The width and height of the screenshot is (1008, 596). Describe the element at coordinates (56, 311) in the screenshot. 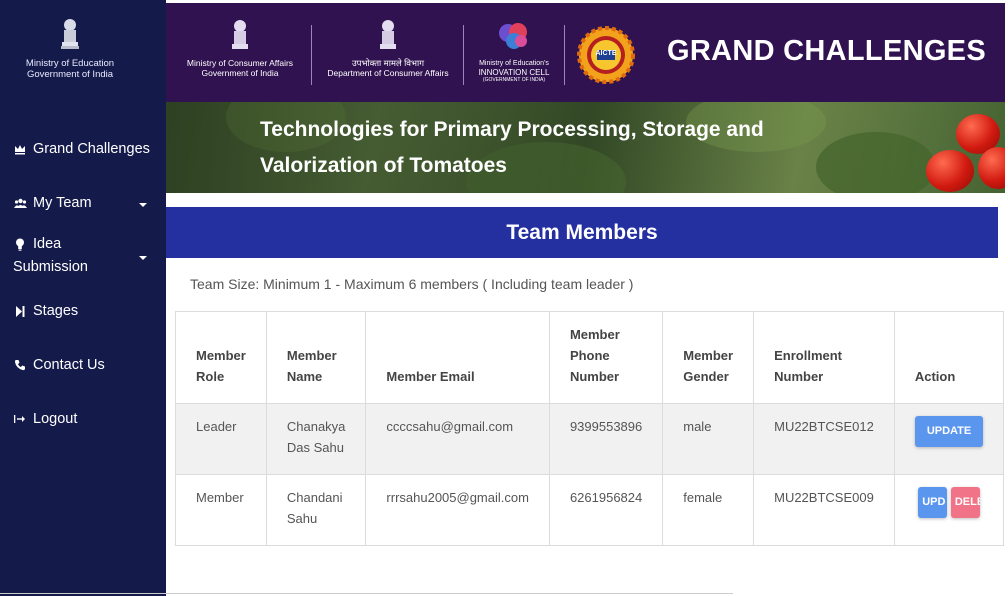

I see `sidebar-item-label: Stages` at that location.